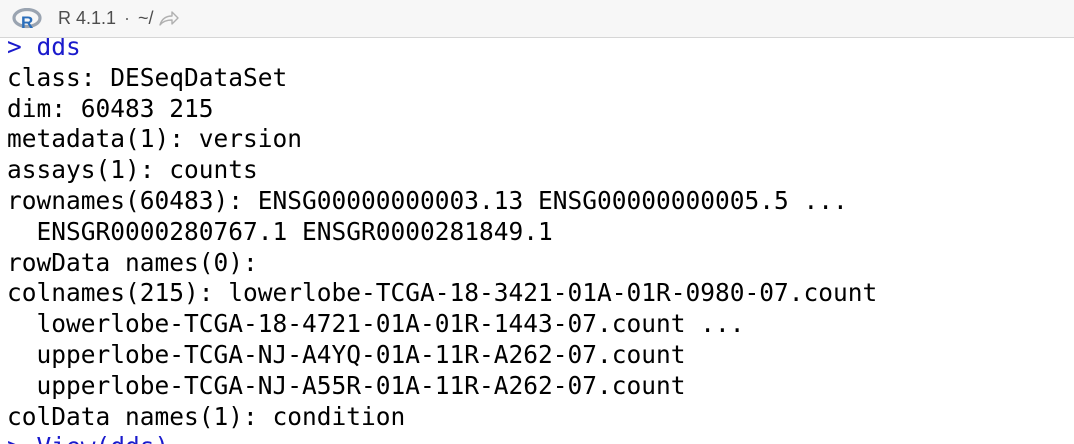 This screenshot has height=444, width=1074. Describe the element at coordinates (146, 18) in the screenshot. I see `working-directory-label: ~/` at that location.